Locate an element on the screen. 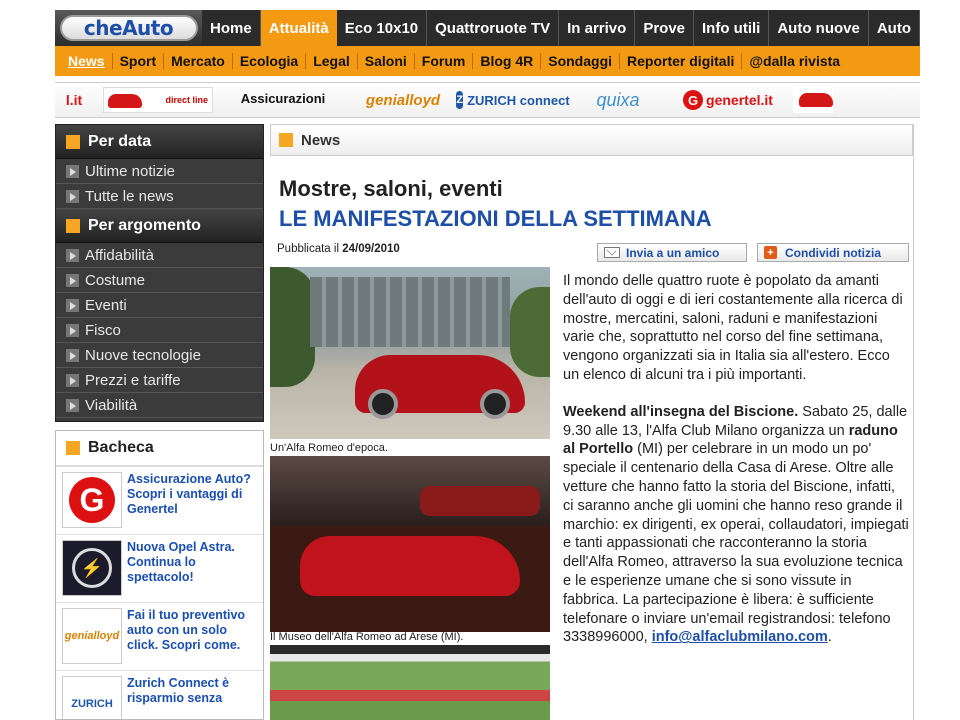  article-photo-alfa-romeo is located at coordinates (410, 353).